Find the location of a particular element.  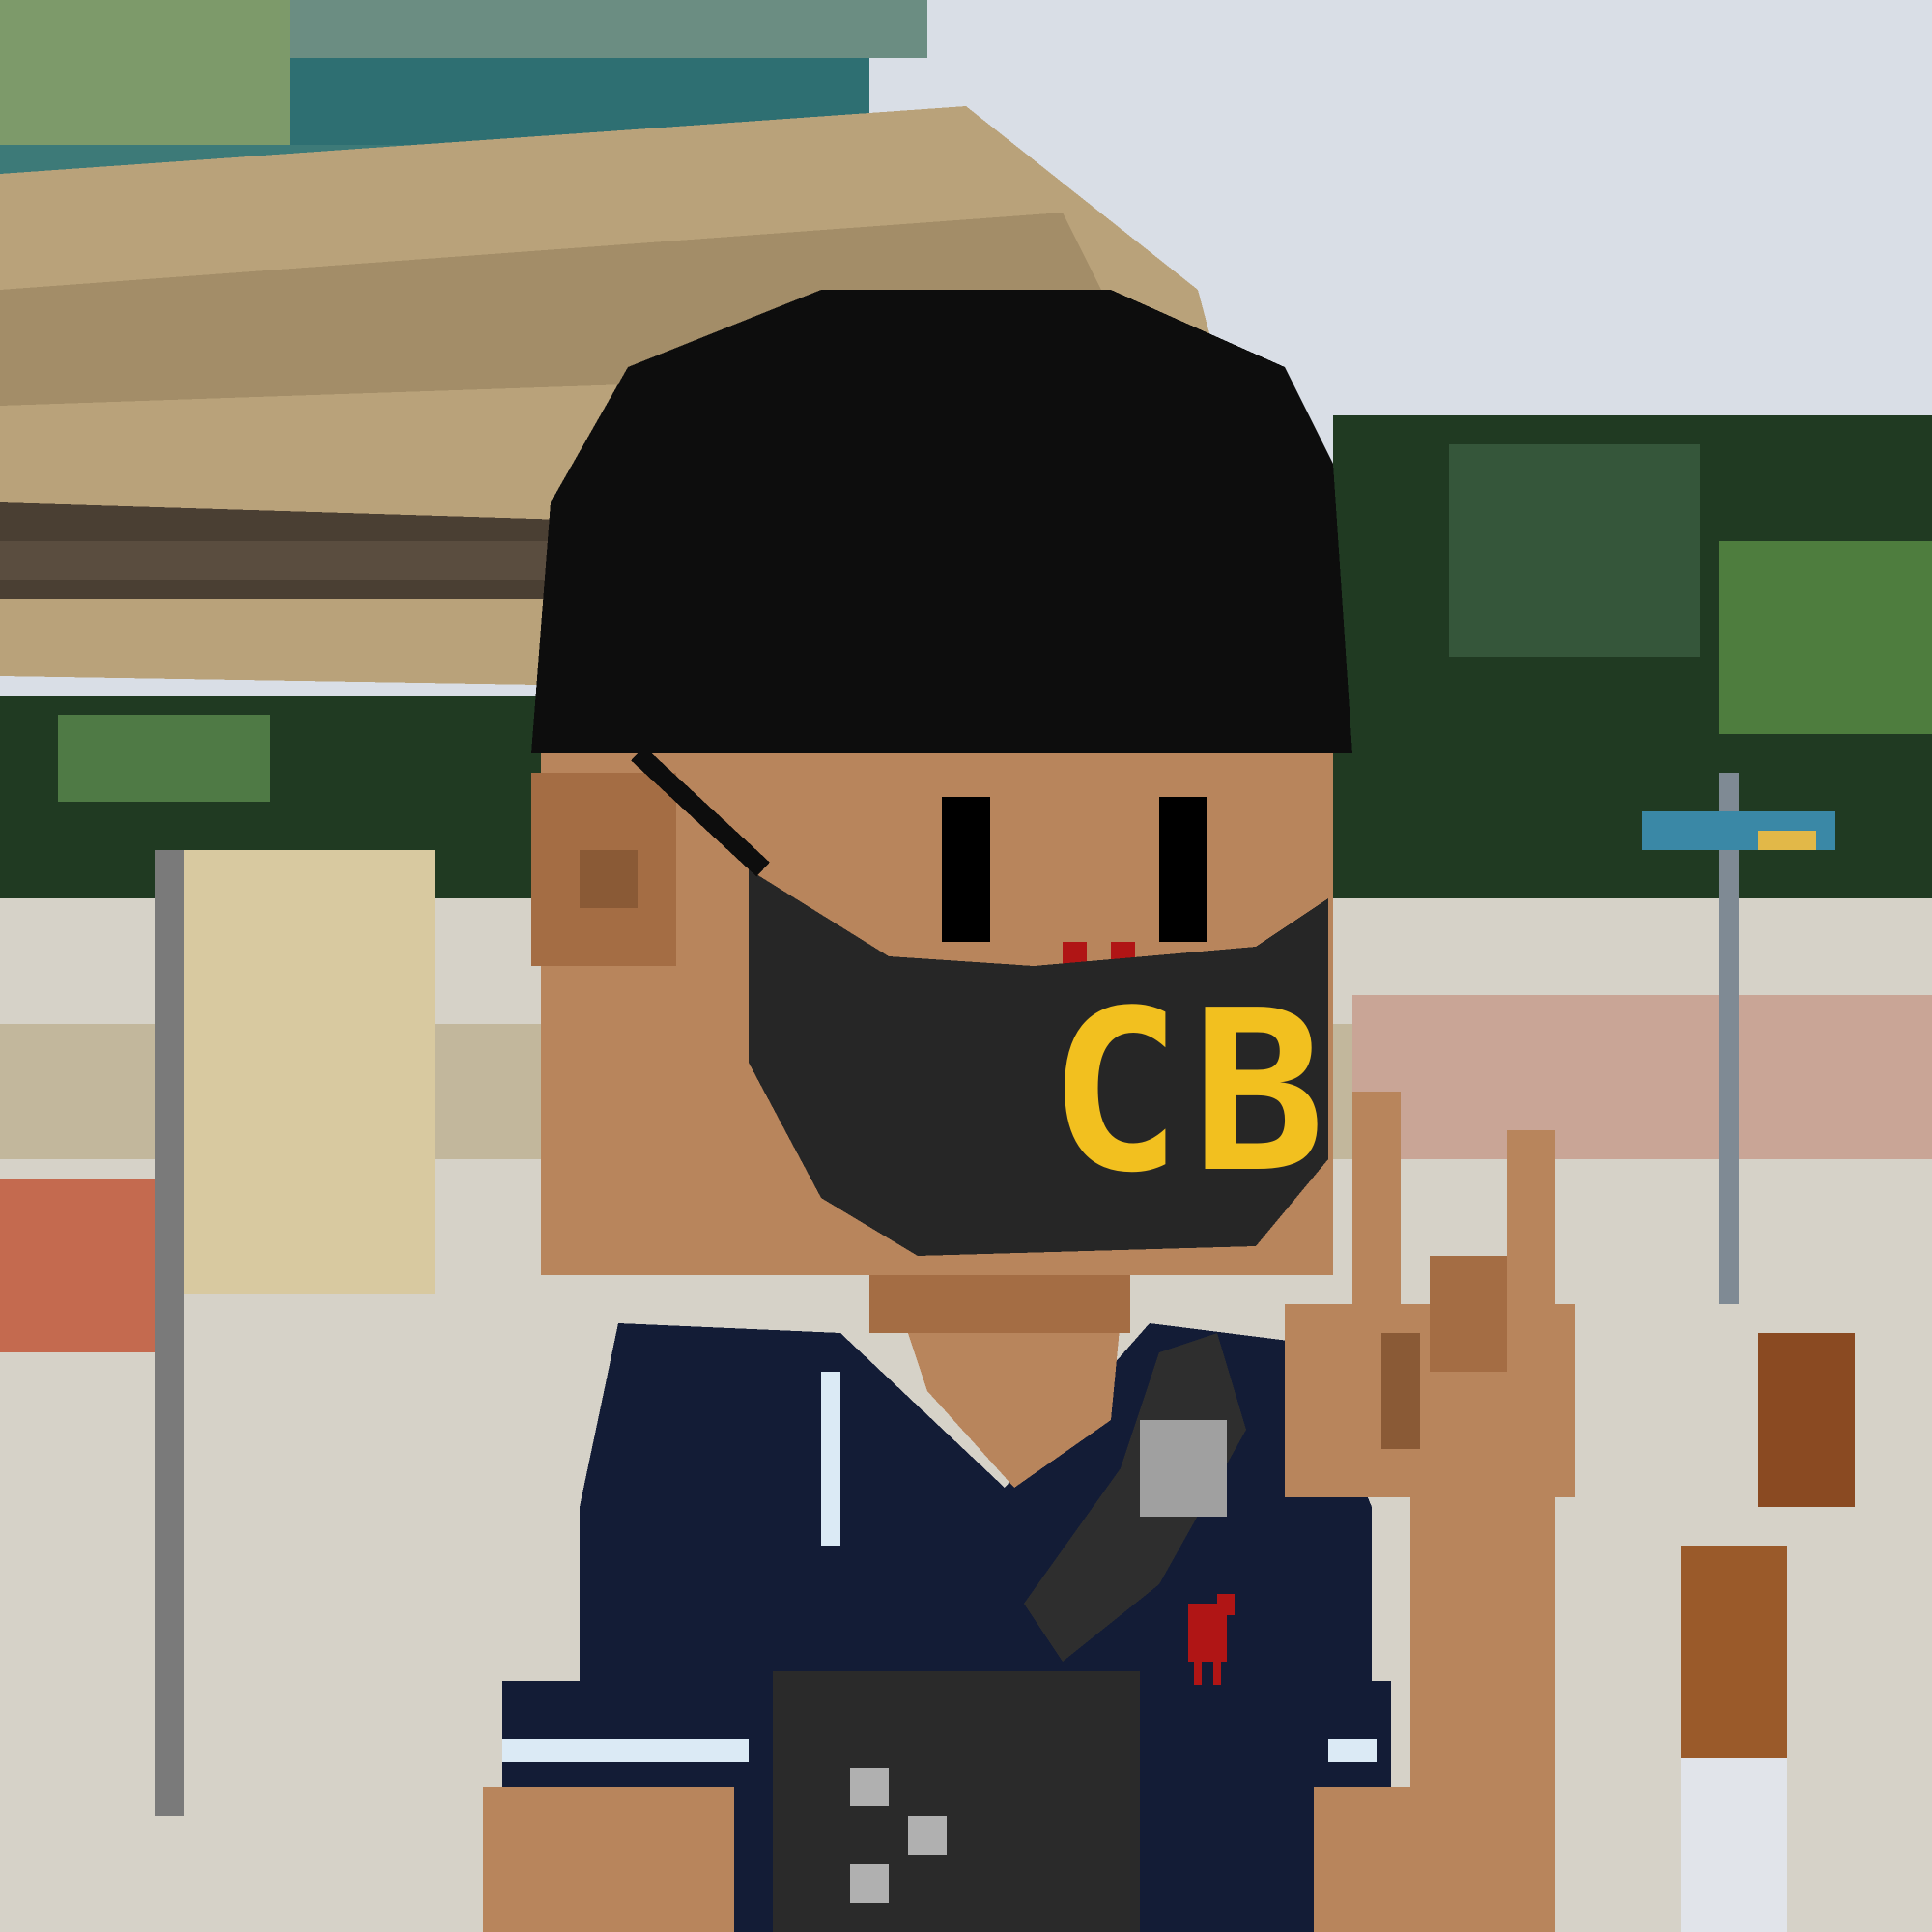

sleeve-stripe-right is located at coordinates (1352, 1750).